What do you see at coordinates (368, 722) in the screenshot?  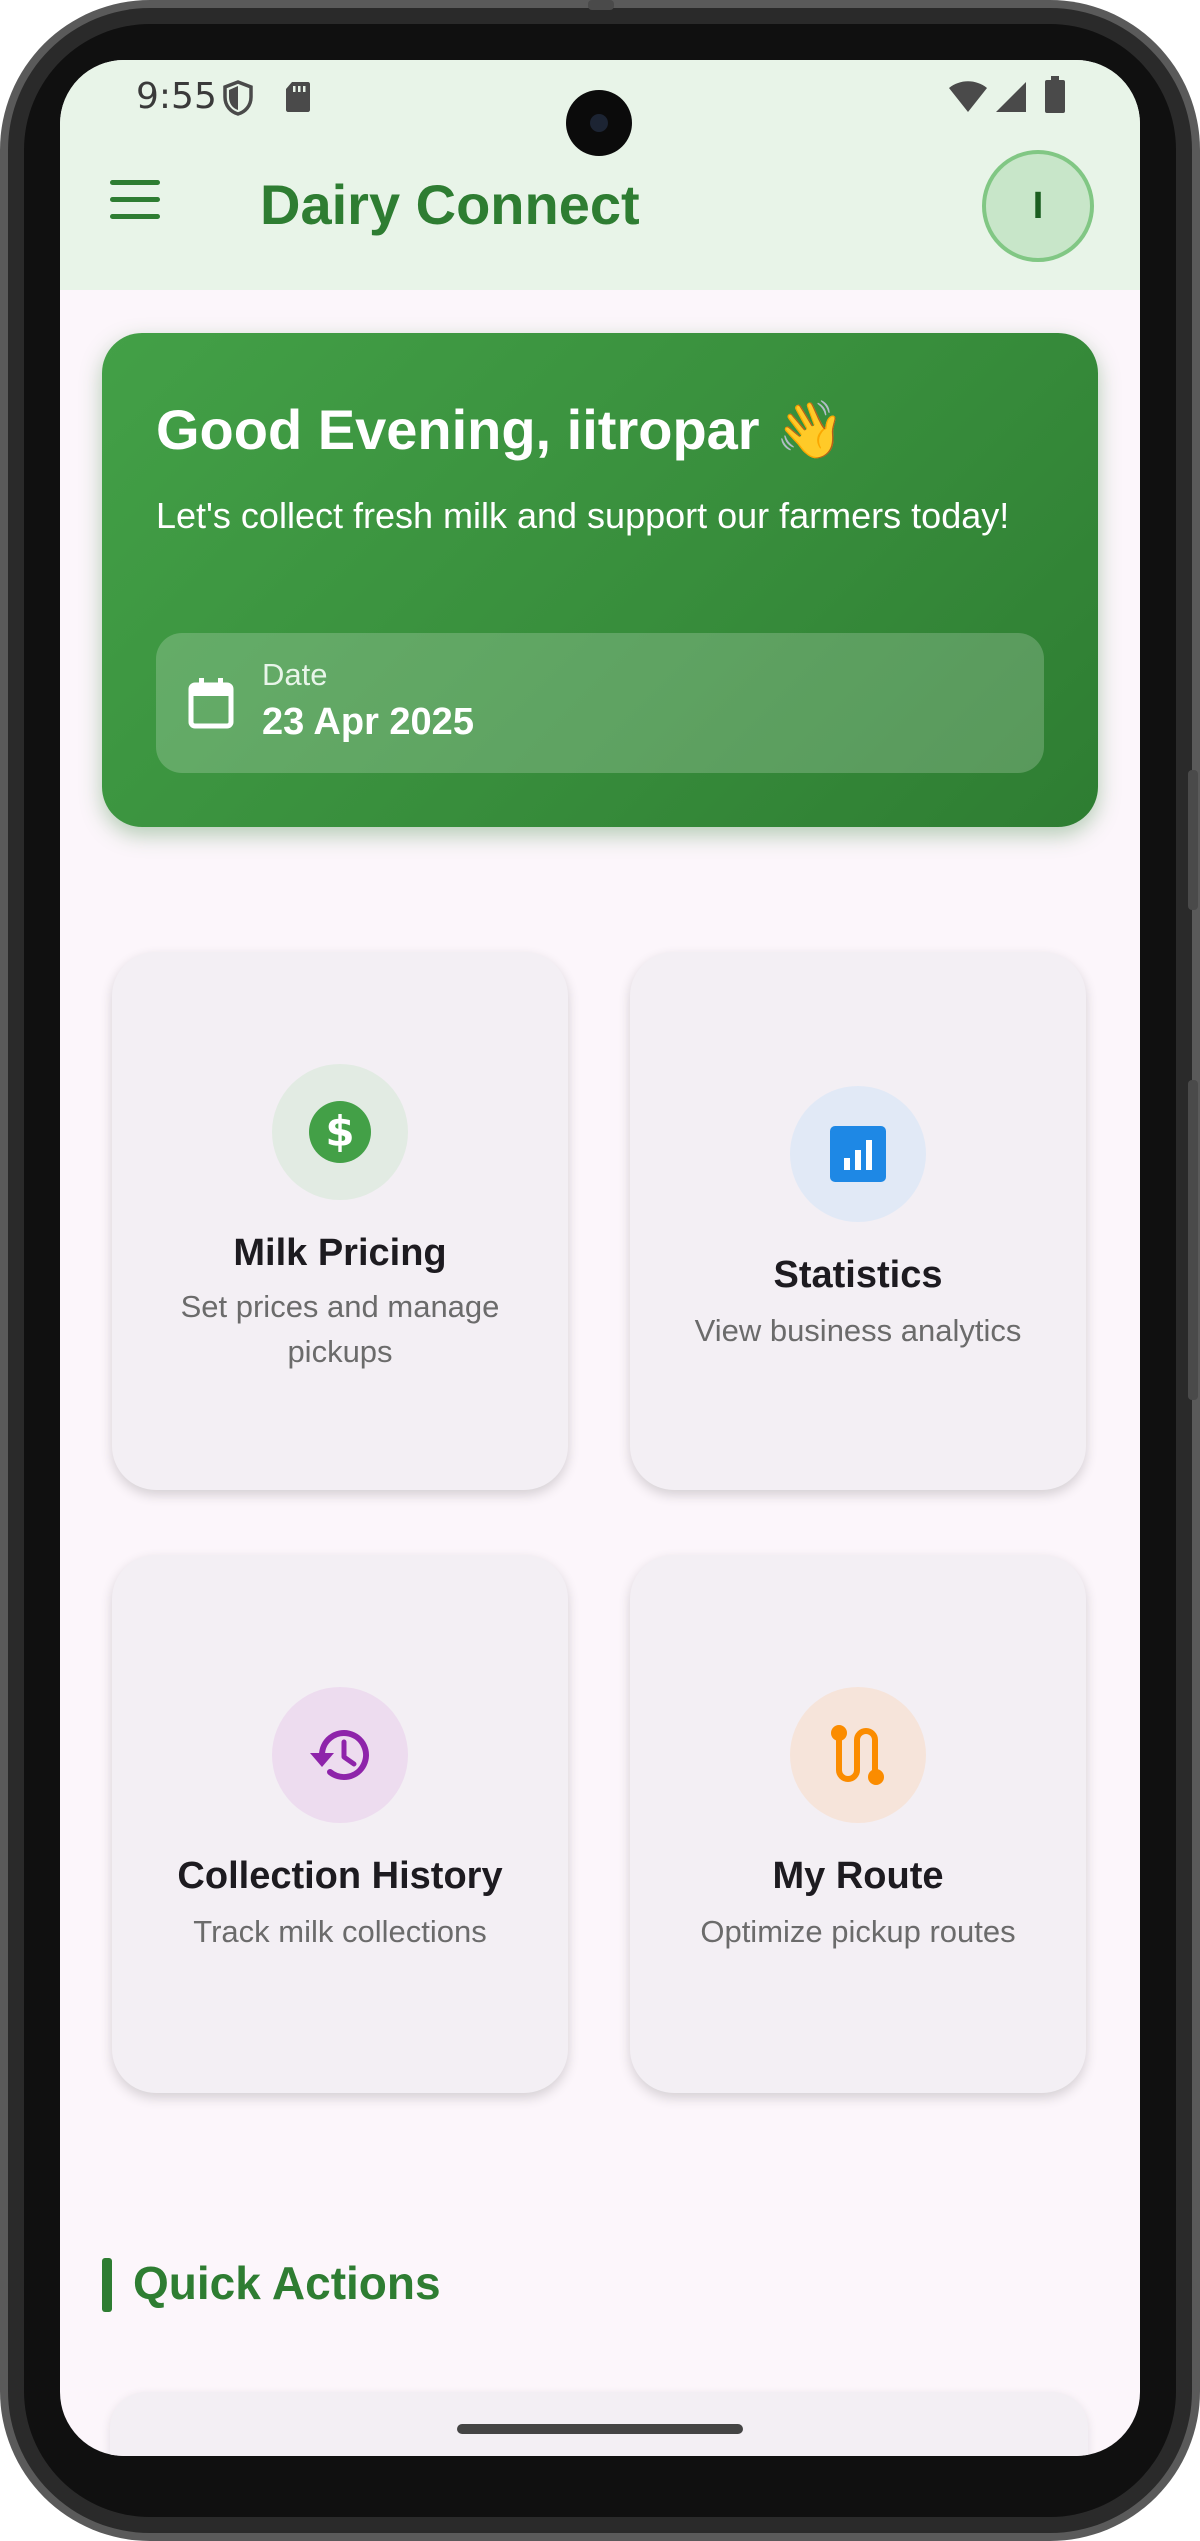 I see `date-value: 23 Apr 2025` at bounding box center [368, 722].